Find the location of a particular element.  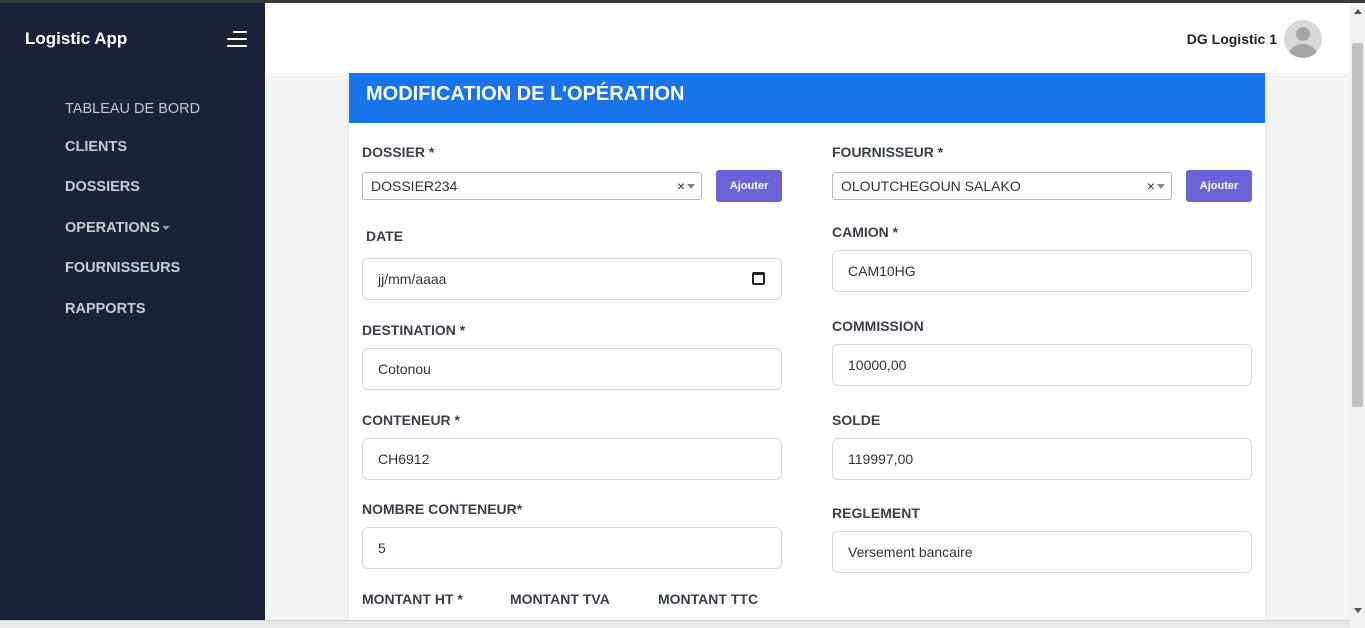

camion-field: CAM10HG is located at coordinates (1042, 271).